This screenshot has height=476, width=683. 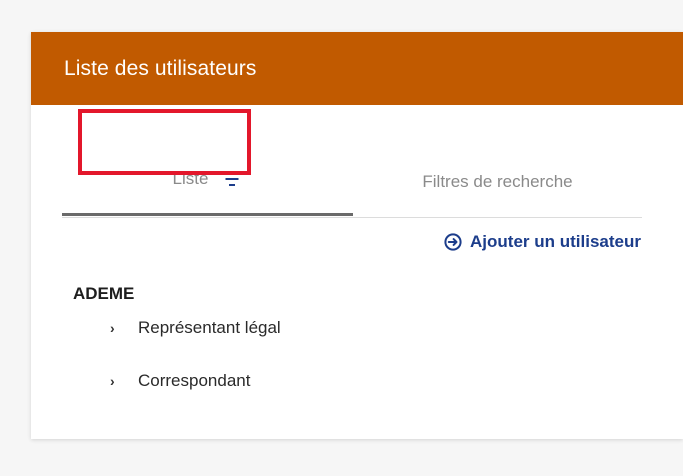 I want to click on add-user-label: Ajouter un utilisateur, so click(x=555, y=241).